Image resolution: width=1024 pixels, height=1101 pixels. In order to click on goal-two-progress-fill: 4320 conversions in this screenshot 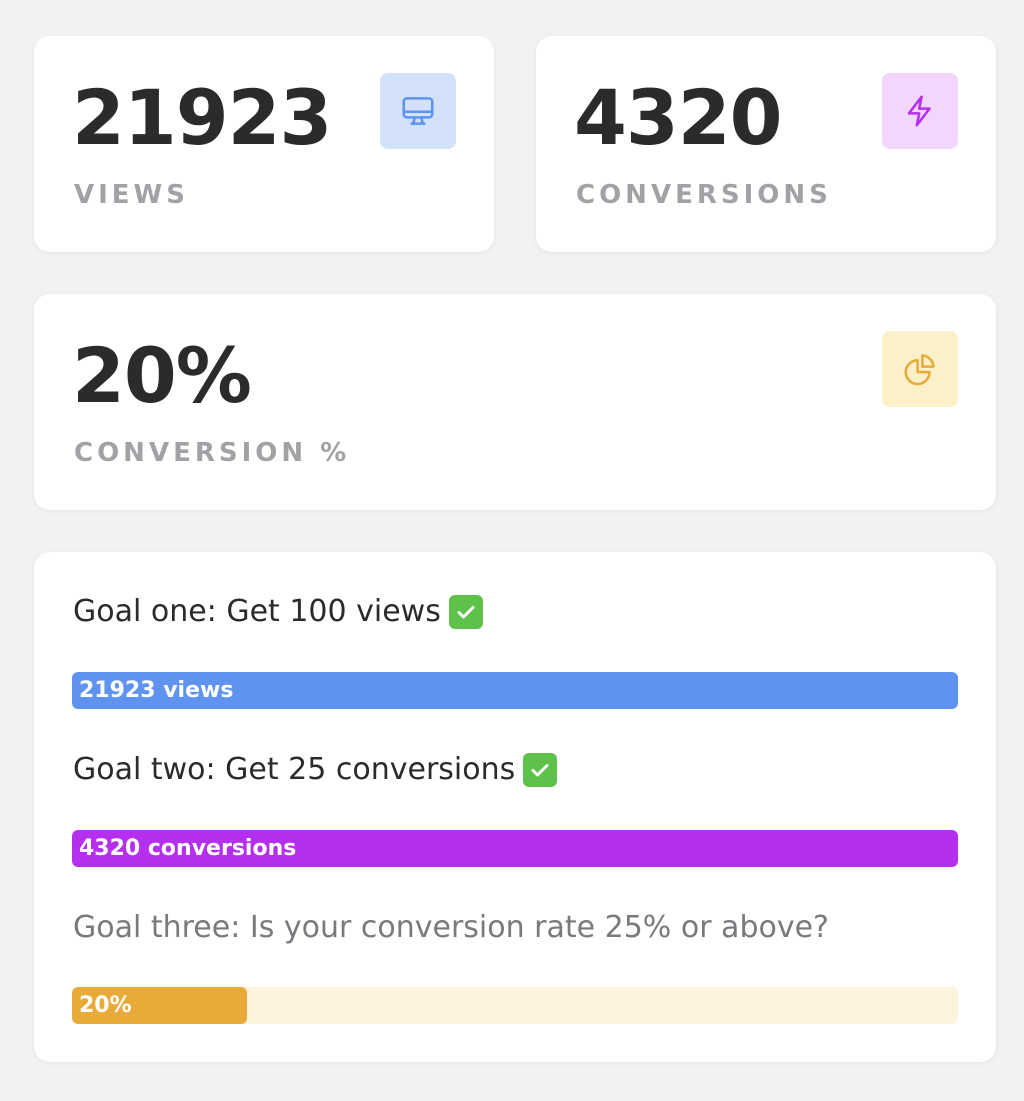, I will do `click(515, 848)`.